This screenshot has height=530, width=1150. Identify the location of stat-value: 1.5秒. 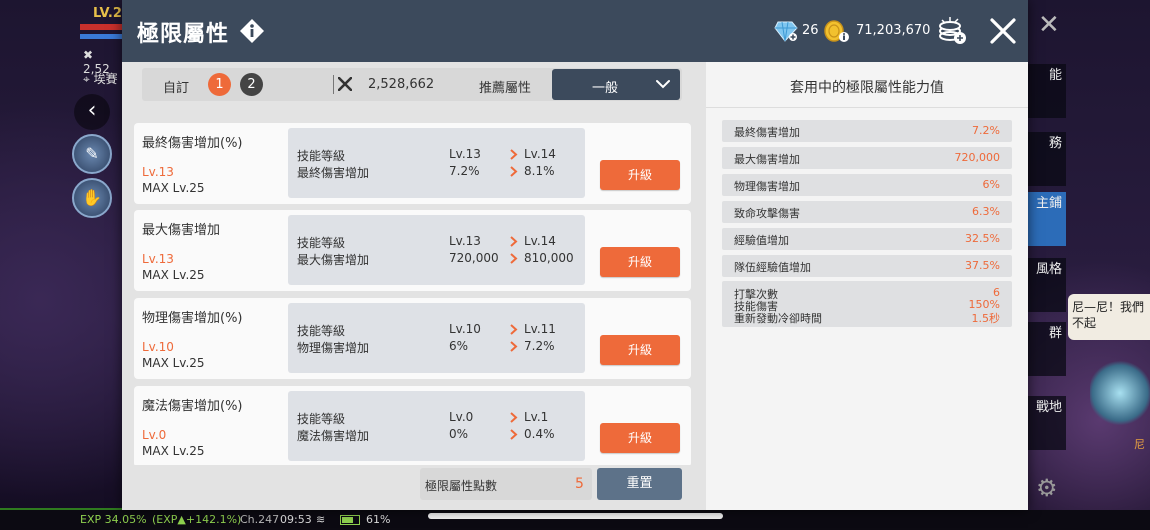
(986, 318).